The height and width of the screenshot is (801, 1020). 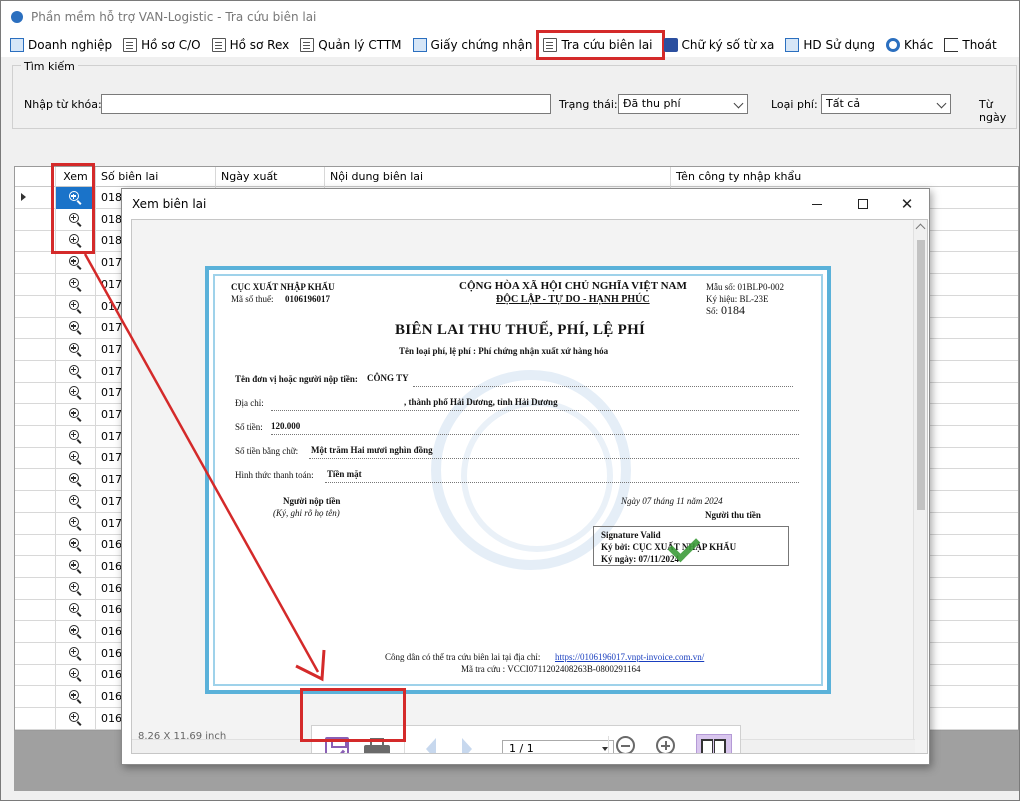 What do you see at coordinates (164, 45) in the screenshot?
I see `toolbar-ho-so-co-button: Hồ sơ C/O` at bounding box center [164, 45].